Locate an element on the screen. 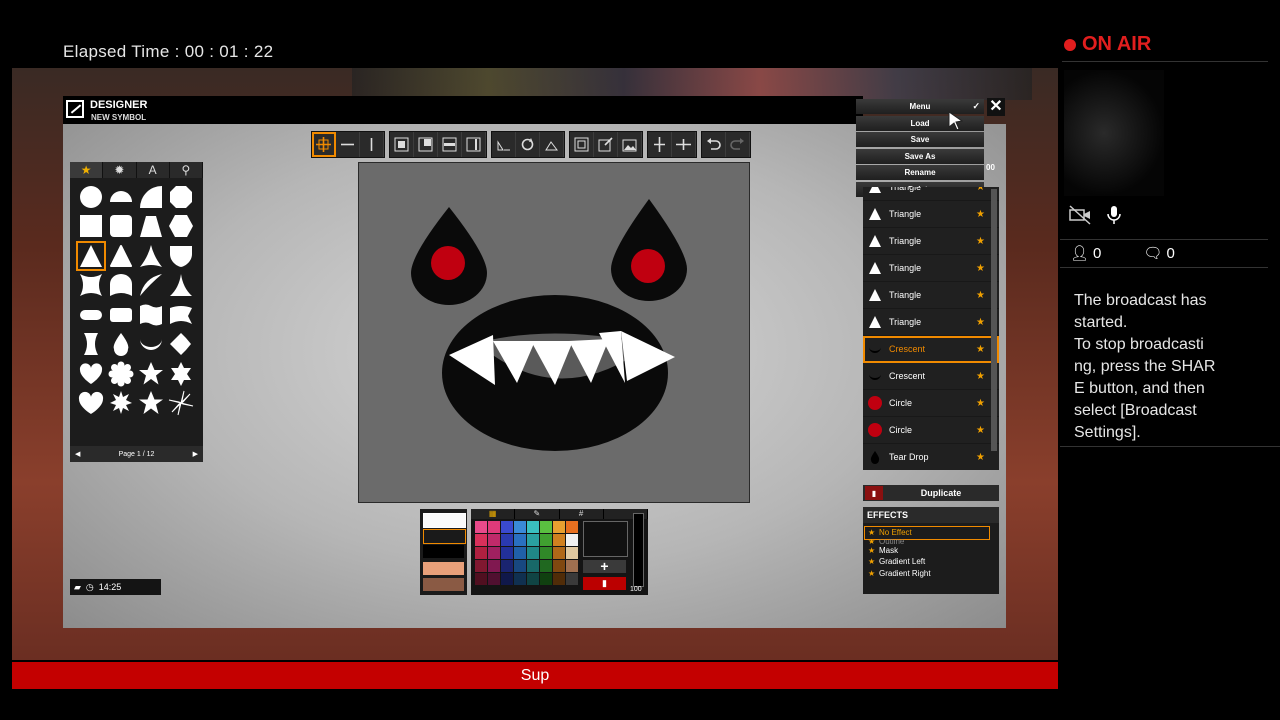 The image size is (1280, 720). tab-text: A is located at coordinates (153, 170).